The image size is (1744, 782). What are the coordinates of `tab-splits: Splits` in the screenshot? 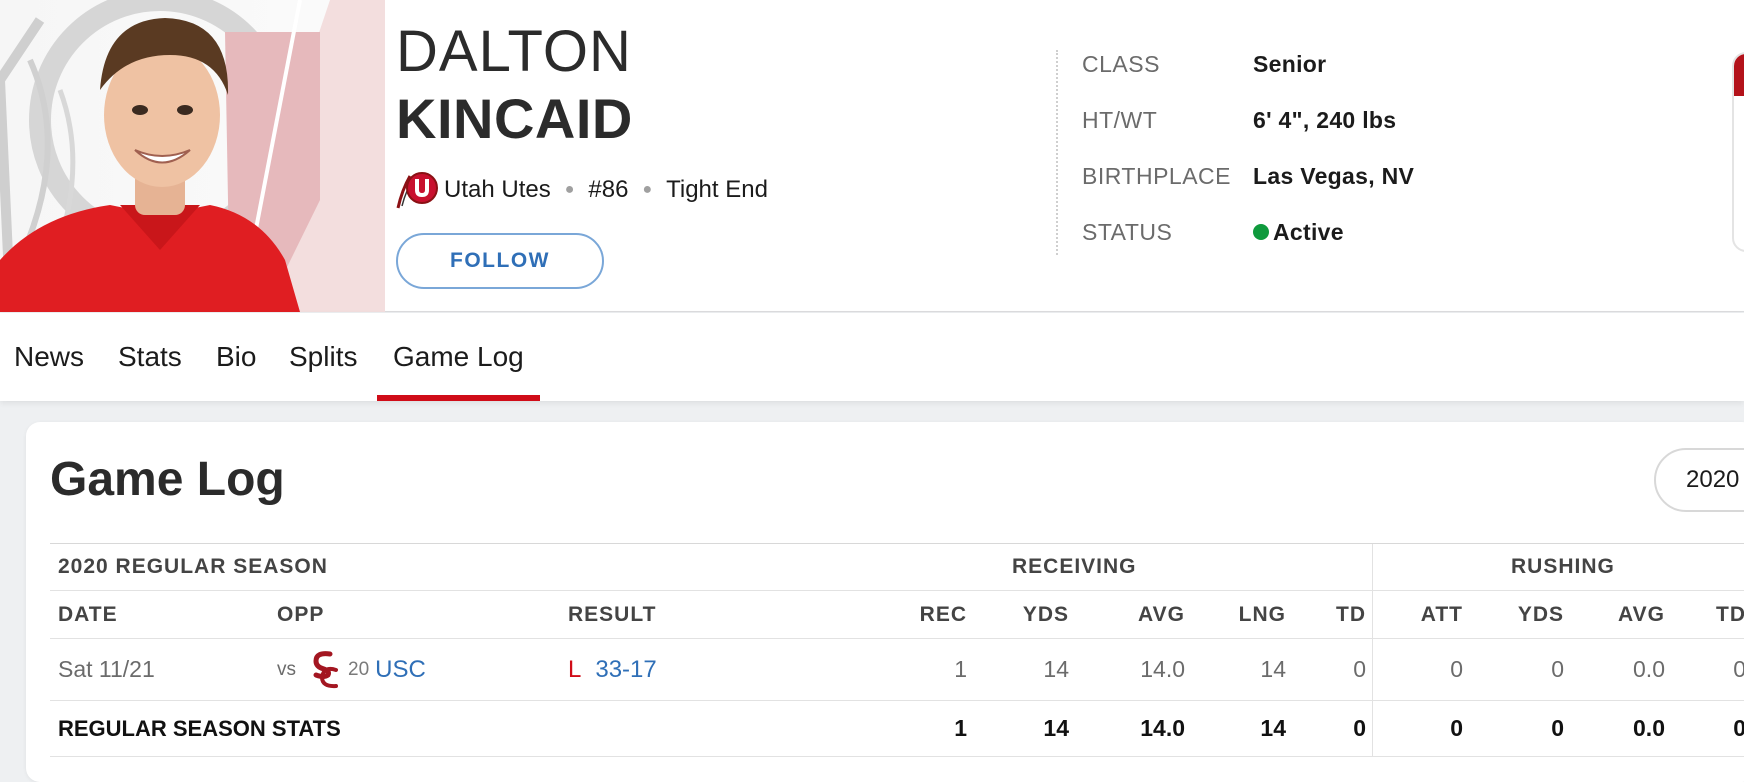 It's located at (323, 357).